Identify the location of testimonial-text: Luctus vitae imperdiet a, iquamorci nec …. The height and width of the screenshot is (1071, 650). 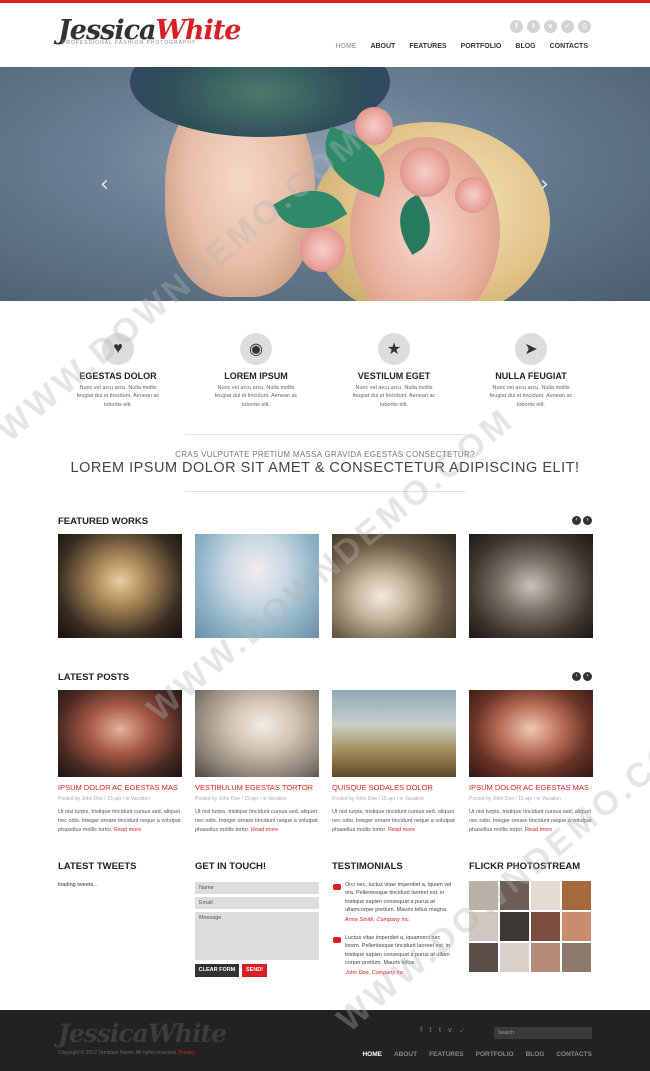
(398, 950).